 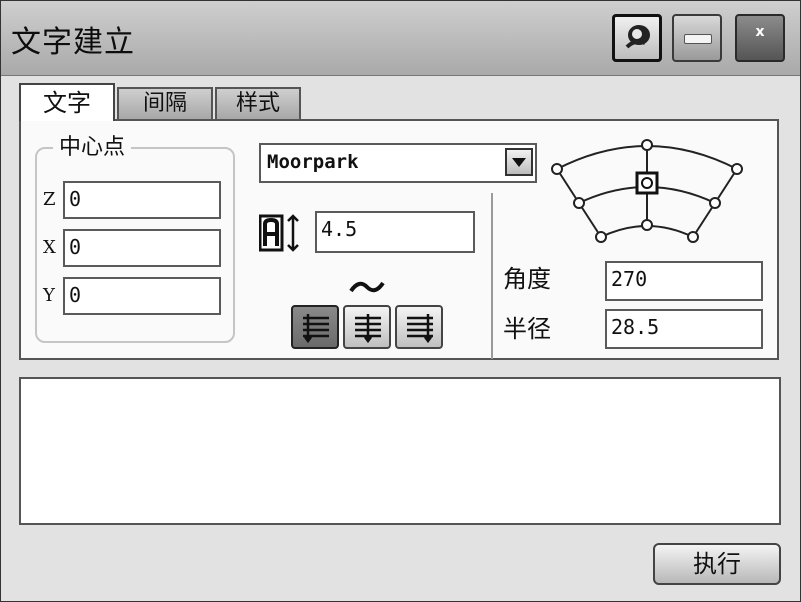 What do you see at coordinates (142, 248) in the screenshot?
I see `x-field: 0` at bounding box center [142, 248].